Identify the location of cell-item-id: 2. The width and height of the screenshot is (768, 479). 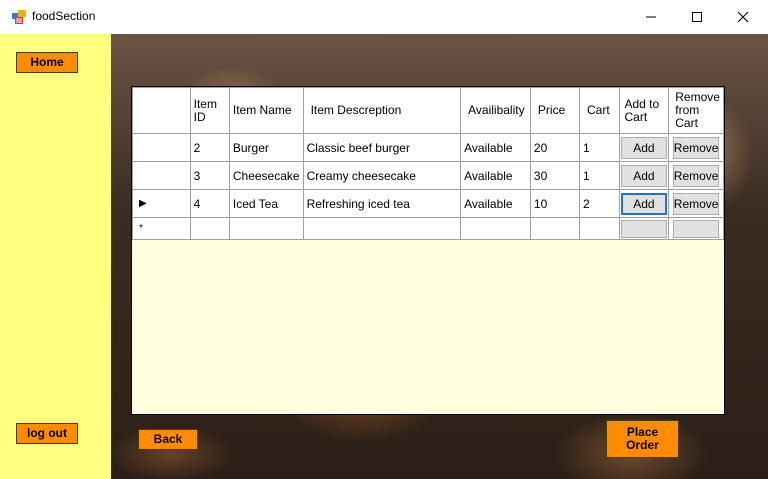
(209, 147).